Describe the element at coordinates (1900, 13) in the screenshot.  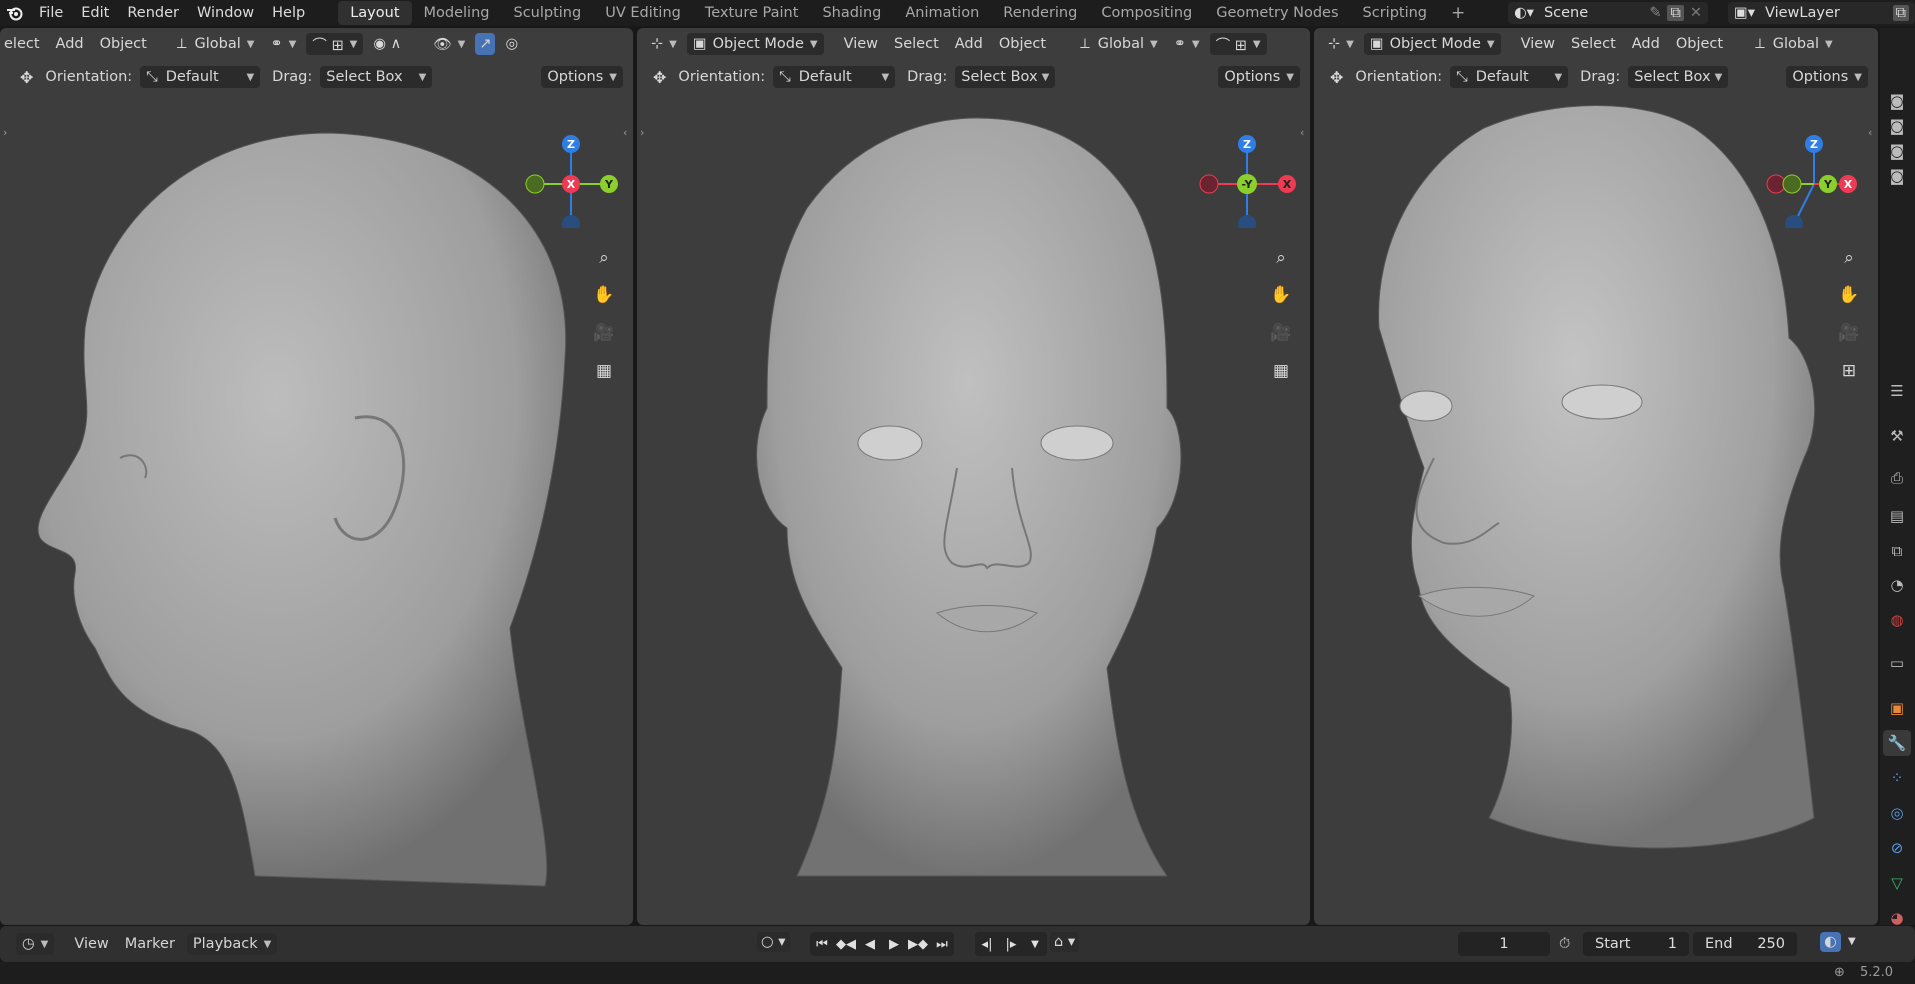
I see `new-viewlayer-icon: ⧉` at that location.